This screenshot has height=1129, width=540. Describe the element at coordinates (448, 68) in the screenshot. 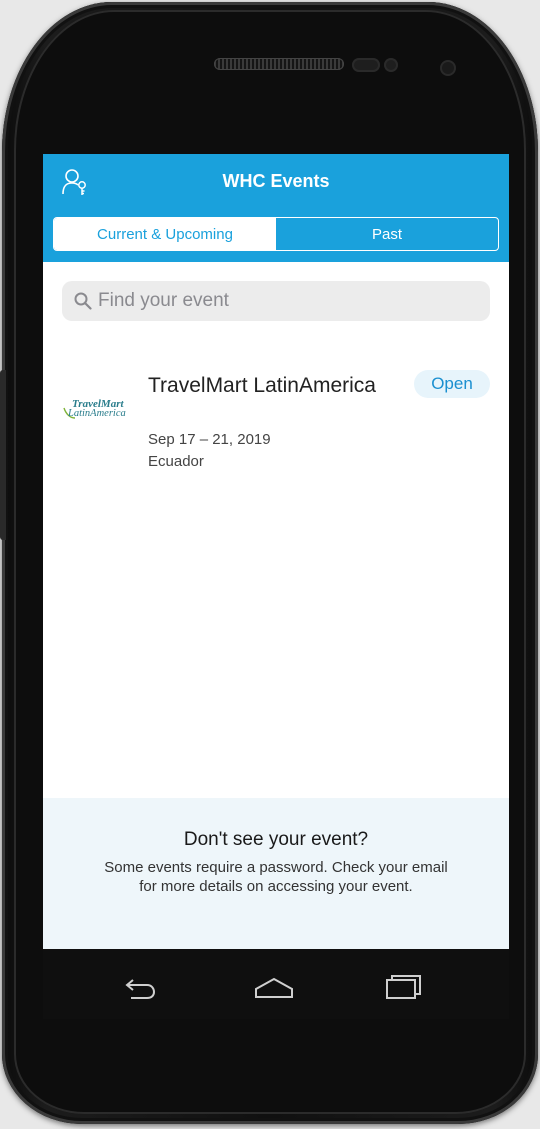

I see `front-camera` at that location.